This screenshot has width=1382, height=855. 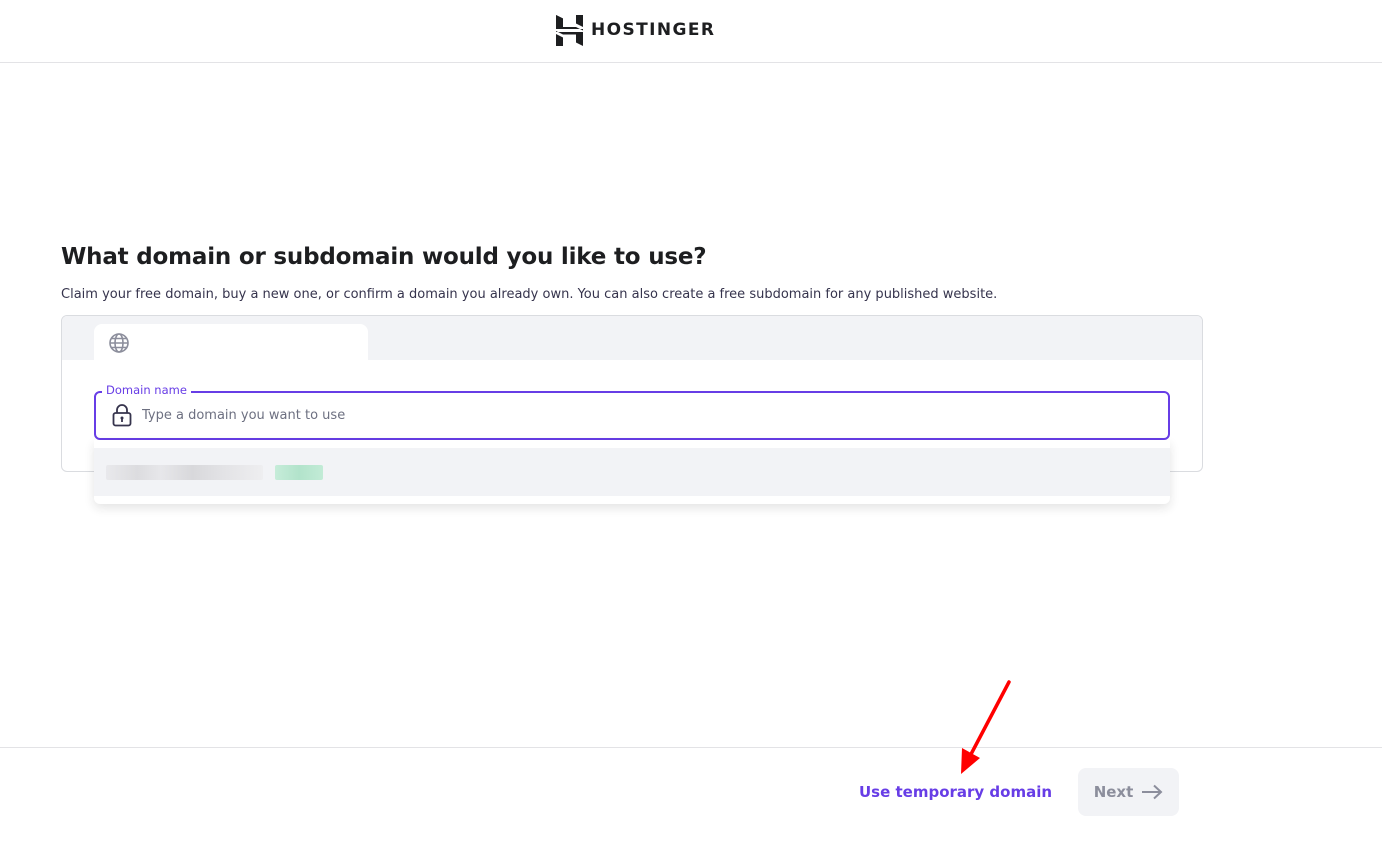 I want to click on suggestion-item: ████████████ ████, so click(x=632, y=472).